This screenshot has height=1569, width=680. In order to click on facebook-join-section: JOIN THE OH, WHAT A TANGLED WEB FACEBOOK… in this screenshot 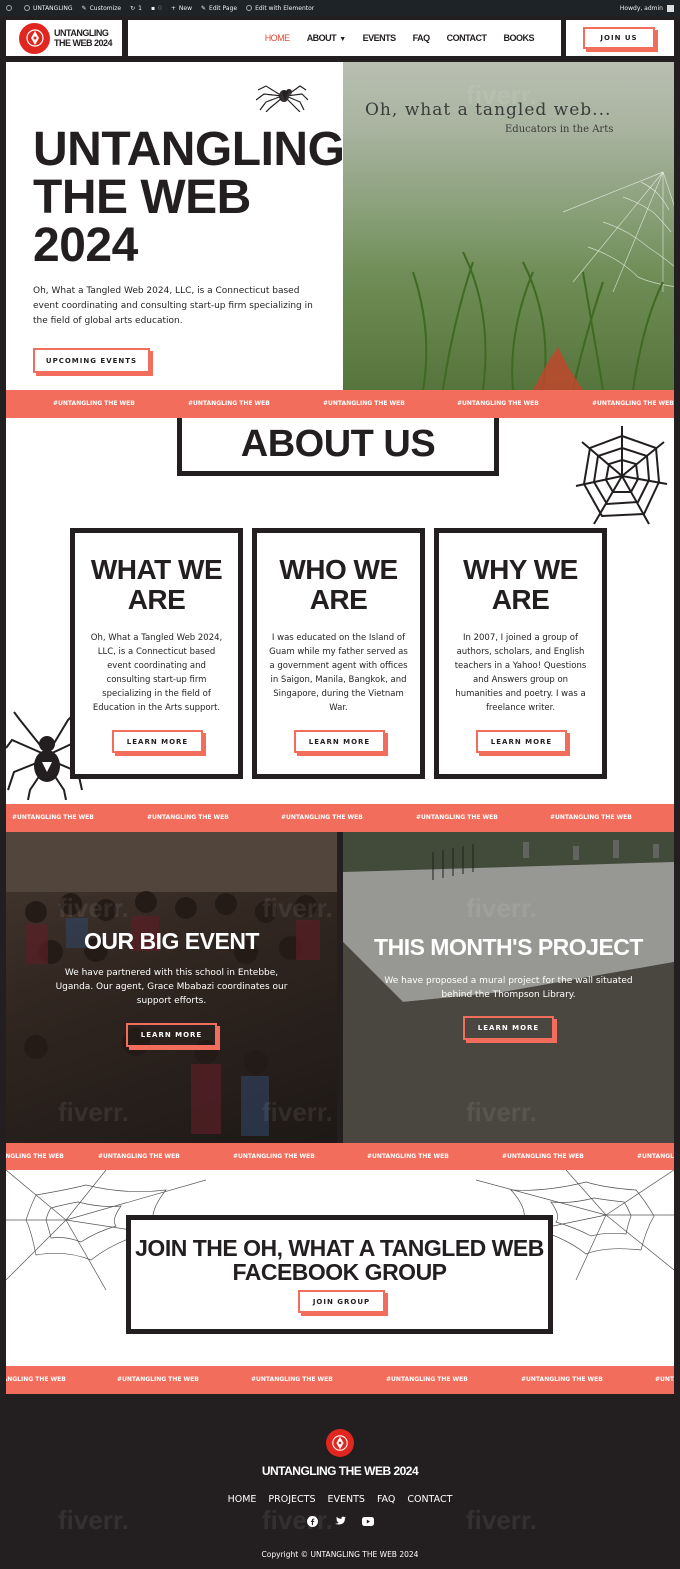, I will do `click(340, 1268)`.